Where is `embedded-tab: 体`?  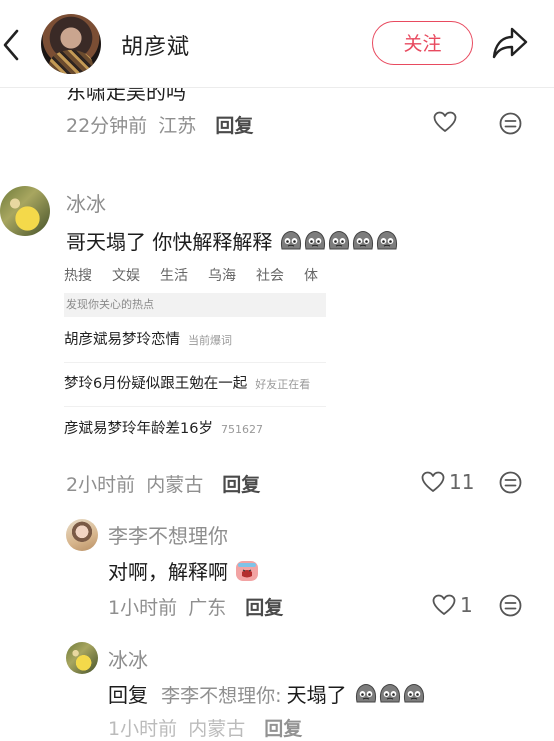
embedded-tab: 体 is located at coordinates (311, 276).